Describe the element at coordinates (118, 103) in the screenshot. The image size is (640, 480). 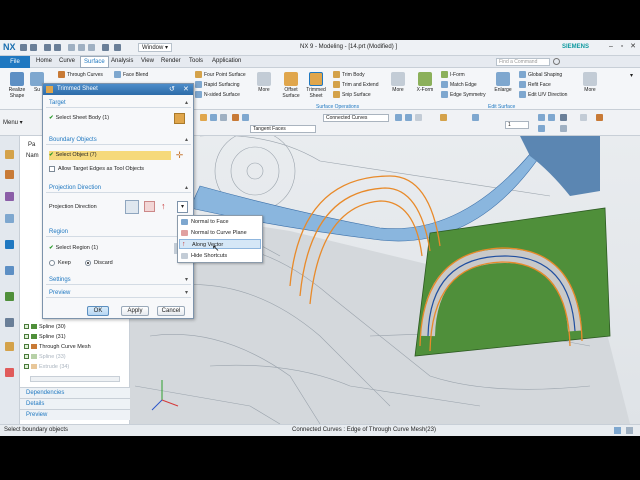
I see `target-section: Target ▴` at that location.